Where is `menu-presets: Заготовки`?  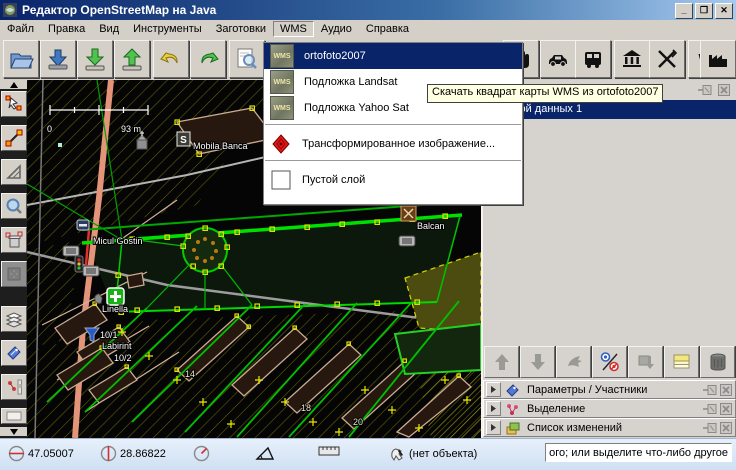 menu-presets: Заготовки is located at coordinates (241, 29).